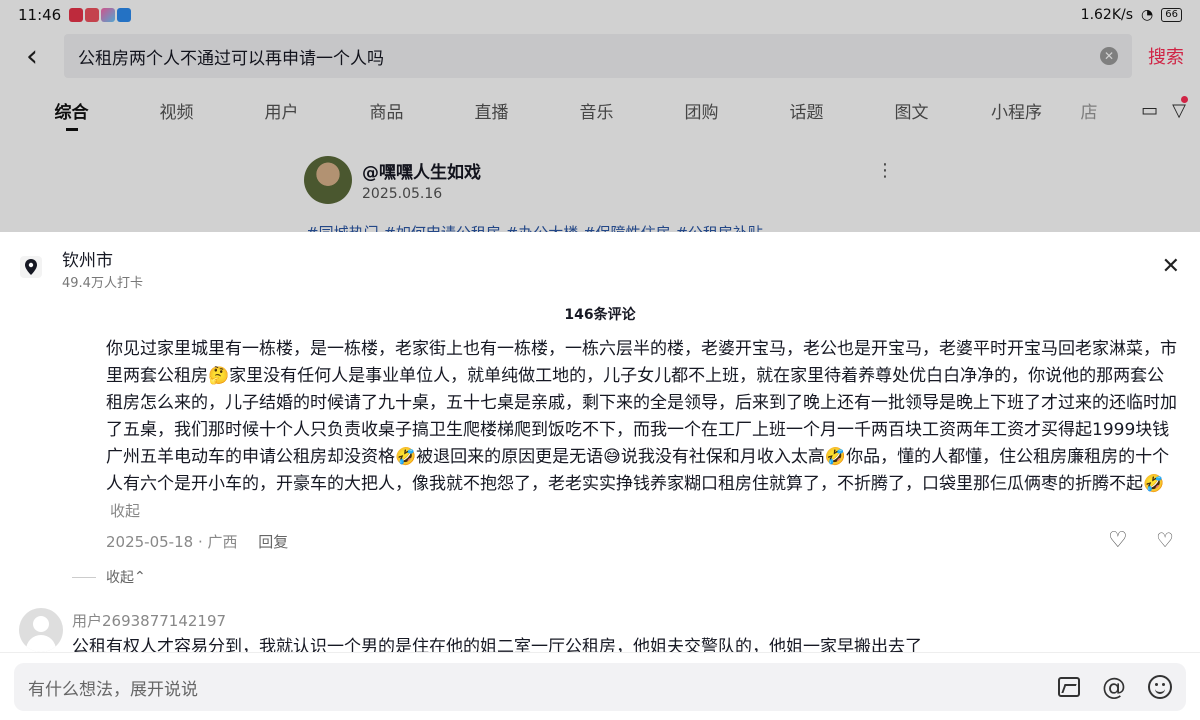 The height and width of the screenshot is (720, 1200). Describe the element at coordinates (120, 578) in the screenshot. I see `fold-label: 收起` at that location.